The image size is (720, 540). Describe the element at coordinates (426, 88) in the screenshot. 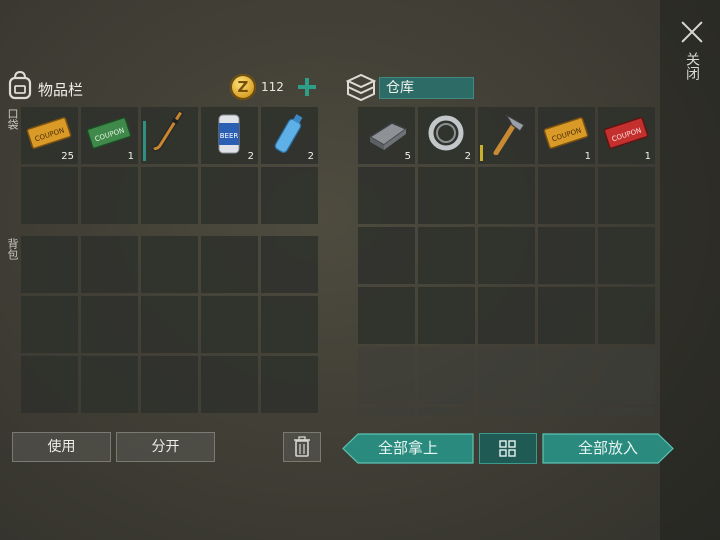

I see `storage-name-field: 仓库` at that location.